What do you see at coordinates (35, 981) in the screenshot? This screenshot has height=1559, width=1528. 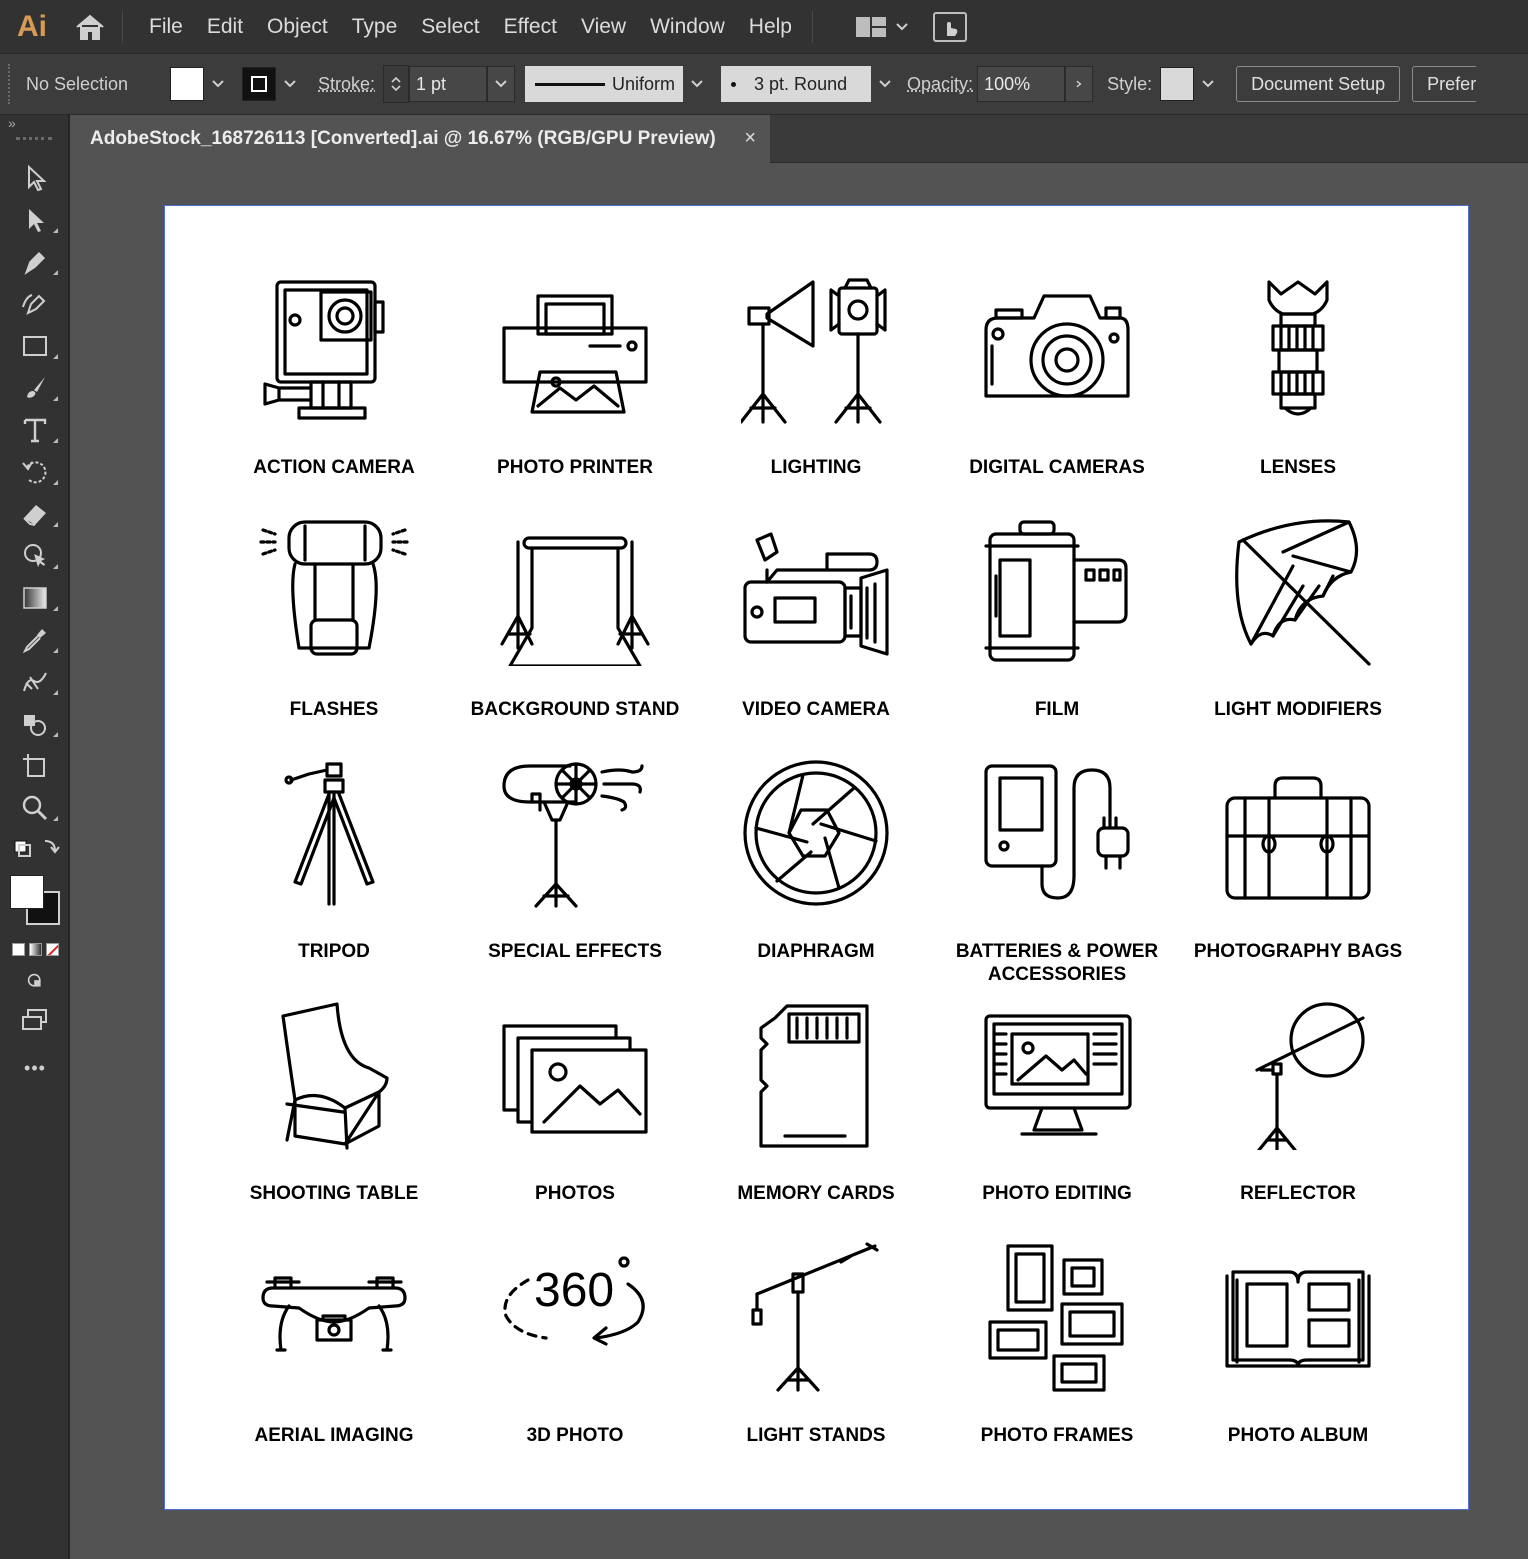 I see `drawing-modes-icon` at bounding box center [35, 981].